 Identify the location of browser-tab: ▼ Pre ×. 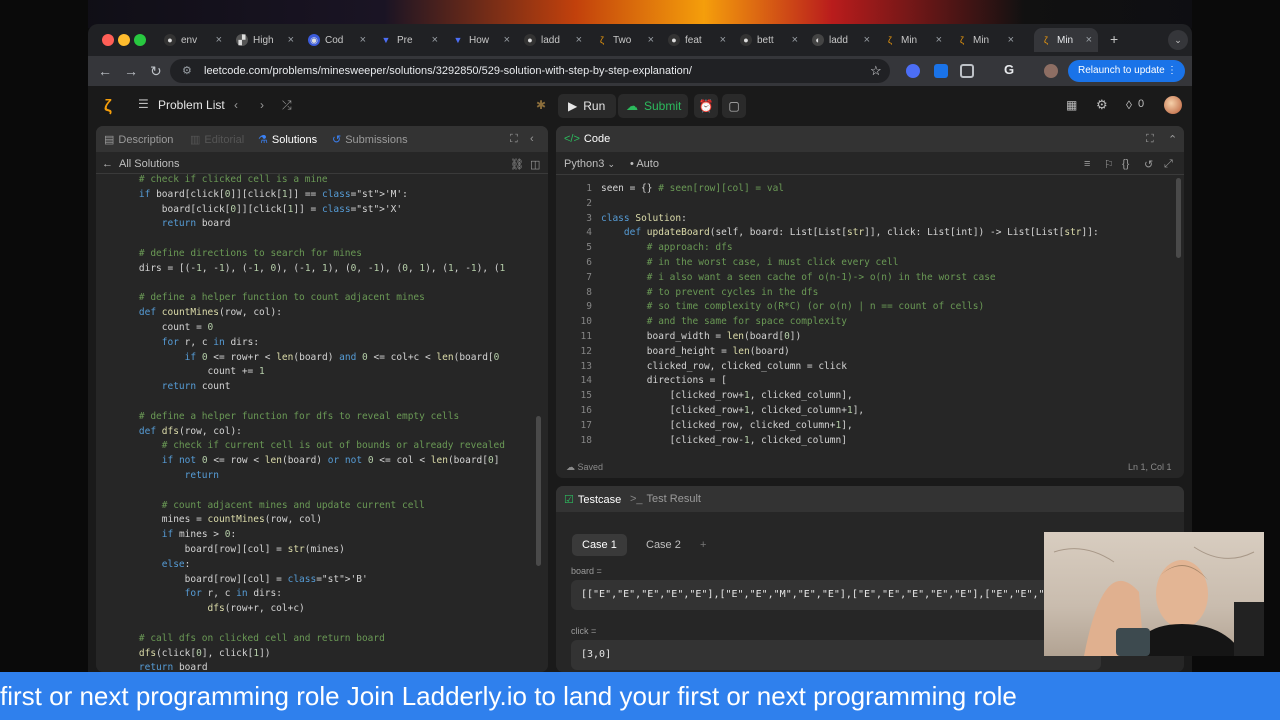
(409, 40).